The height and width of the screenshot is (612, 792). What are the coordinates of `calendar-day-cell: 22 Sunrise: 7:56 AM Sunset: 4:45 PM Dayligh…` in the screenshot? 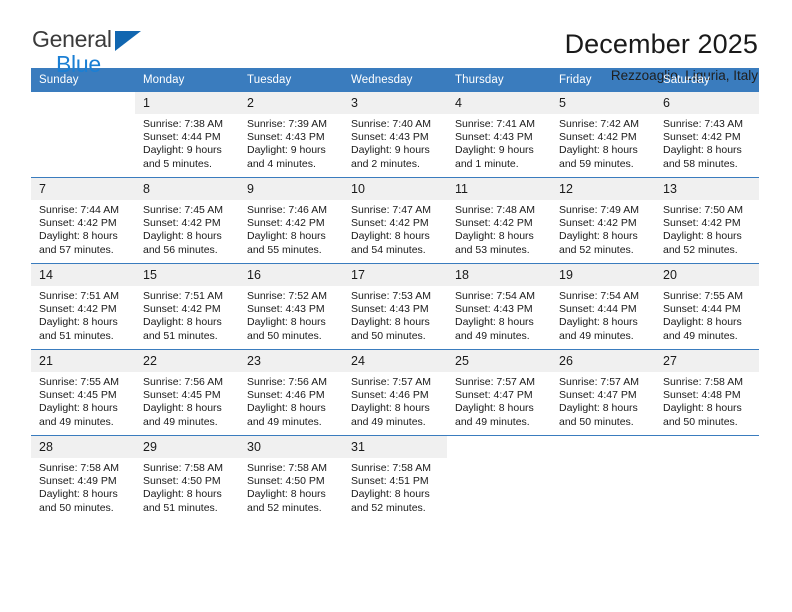 It's located at (187, 392).